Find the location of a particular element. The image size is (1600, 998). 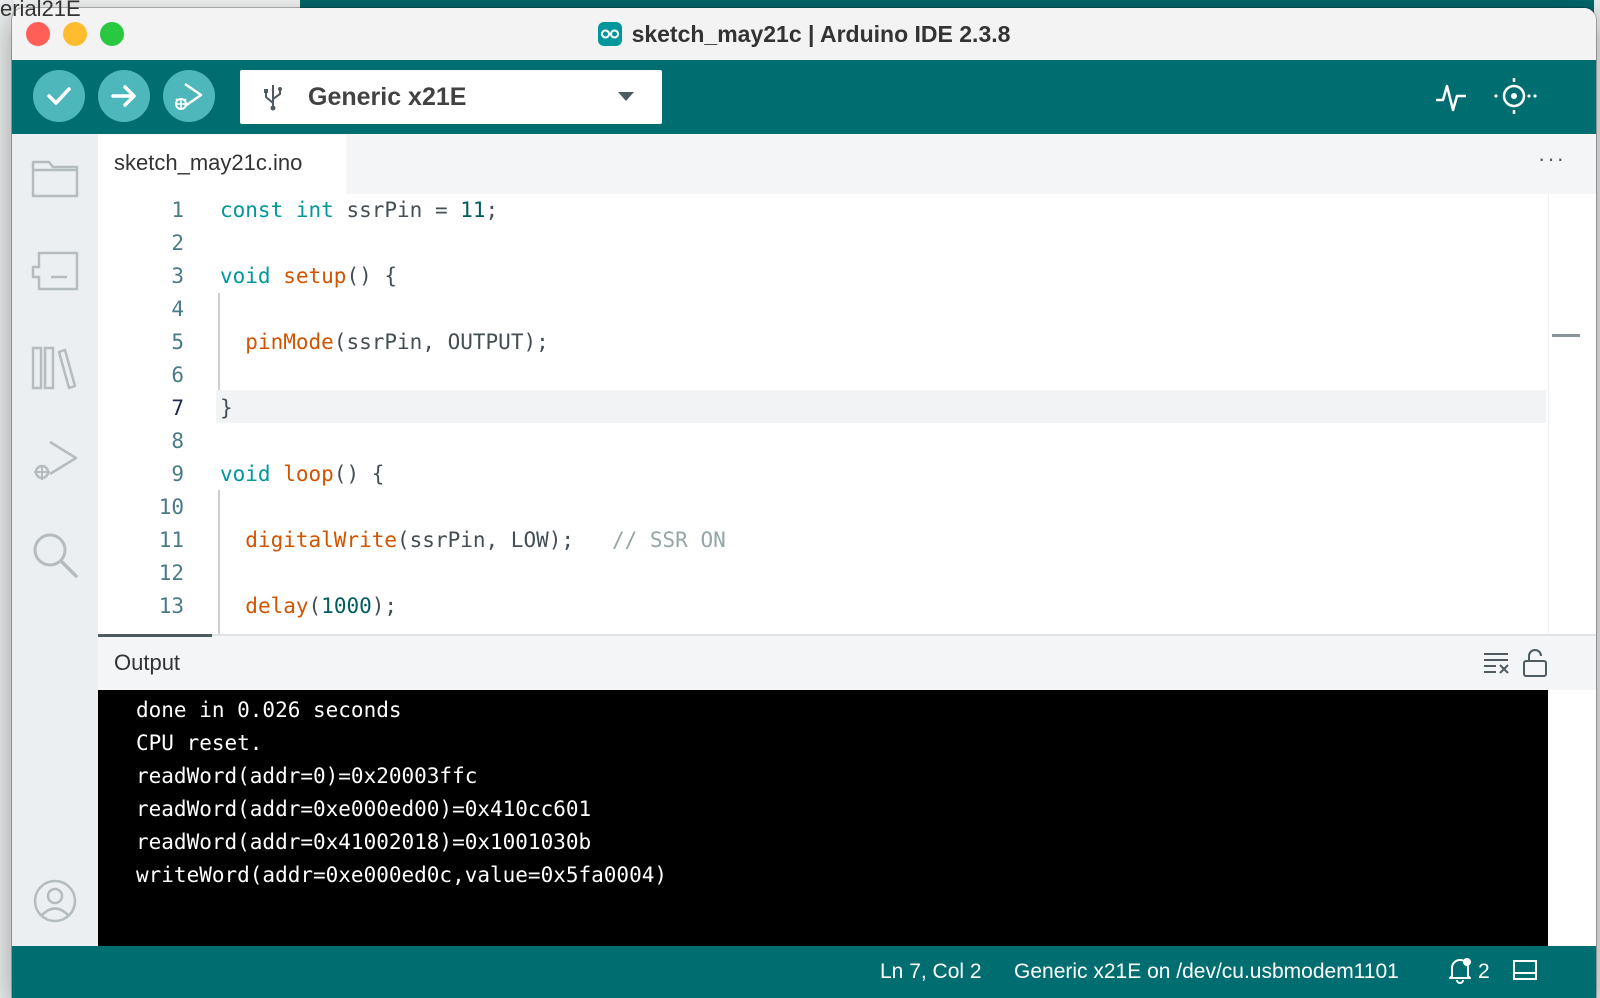

code-line: 9 void loop() { is located at coordinates (818, 474).